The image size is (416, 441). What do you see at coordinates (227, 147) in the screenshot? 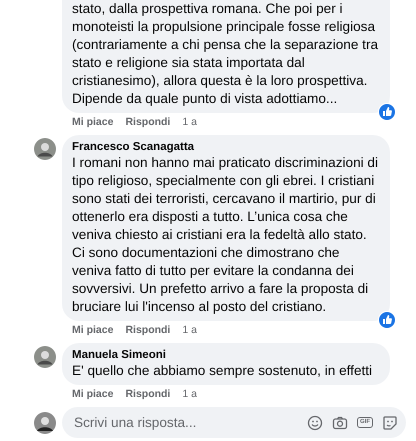
I see `author-name: Francesco Scanagatta` at bounding box center [227, 147].